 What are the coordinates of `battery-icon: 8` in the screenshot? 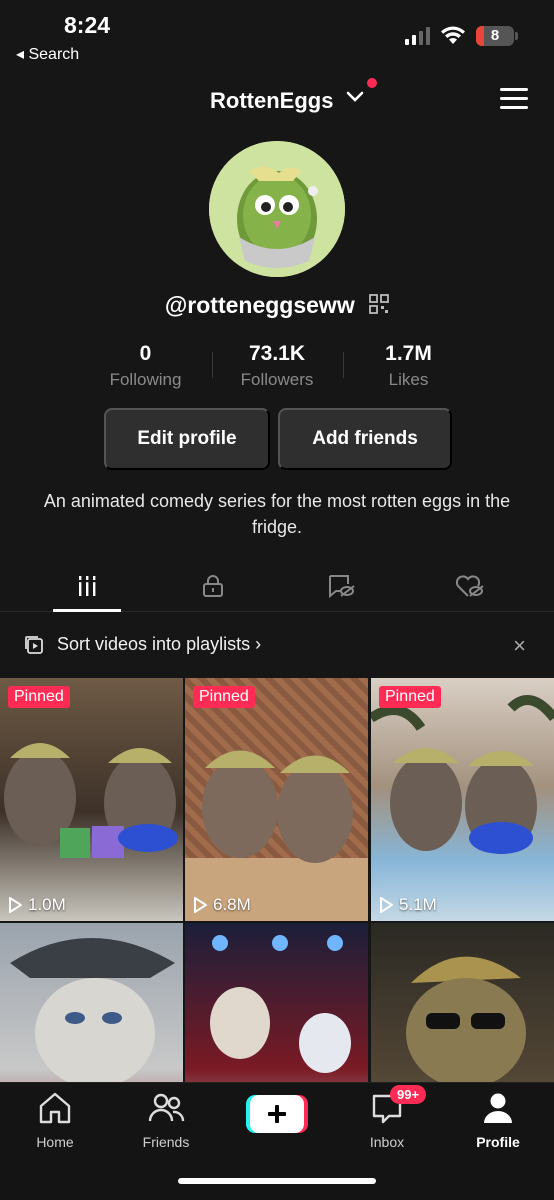 It's located at (497, 36).